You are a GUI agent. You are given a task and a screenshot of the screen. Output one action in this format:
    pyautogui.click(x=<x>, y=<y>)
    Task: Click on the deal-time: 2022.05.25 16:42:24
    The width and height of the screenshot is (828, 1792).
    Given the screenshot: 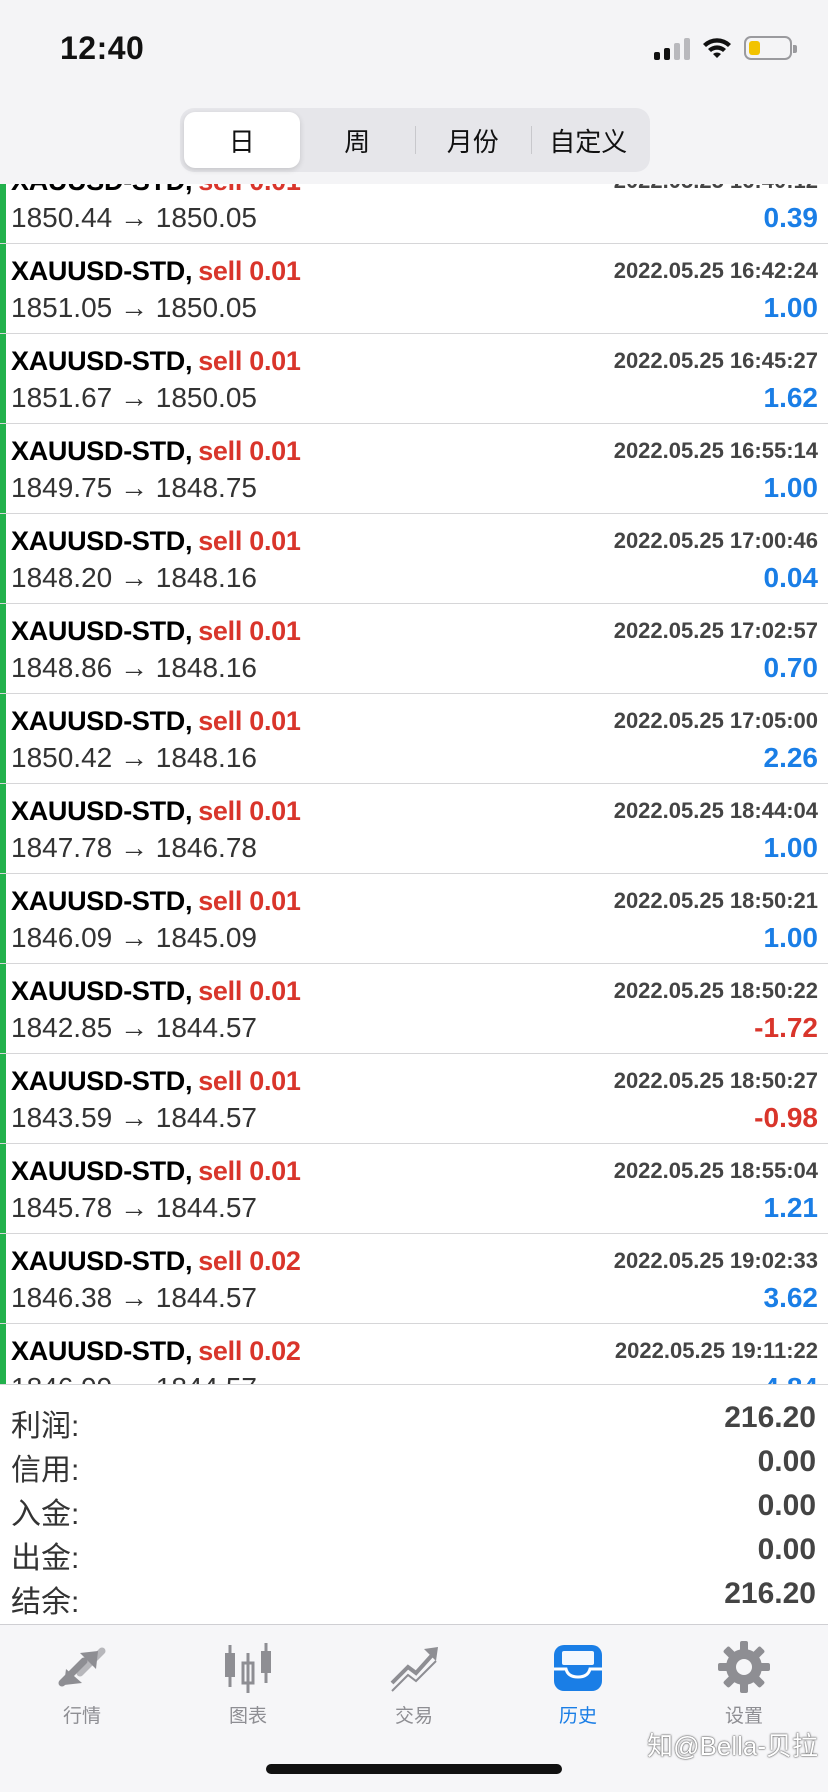 What is the action you would take?
    pyautogui.click(x=715, y=270)
    